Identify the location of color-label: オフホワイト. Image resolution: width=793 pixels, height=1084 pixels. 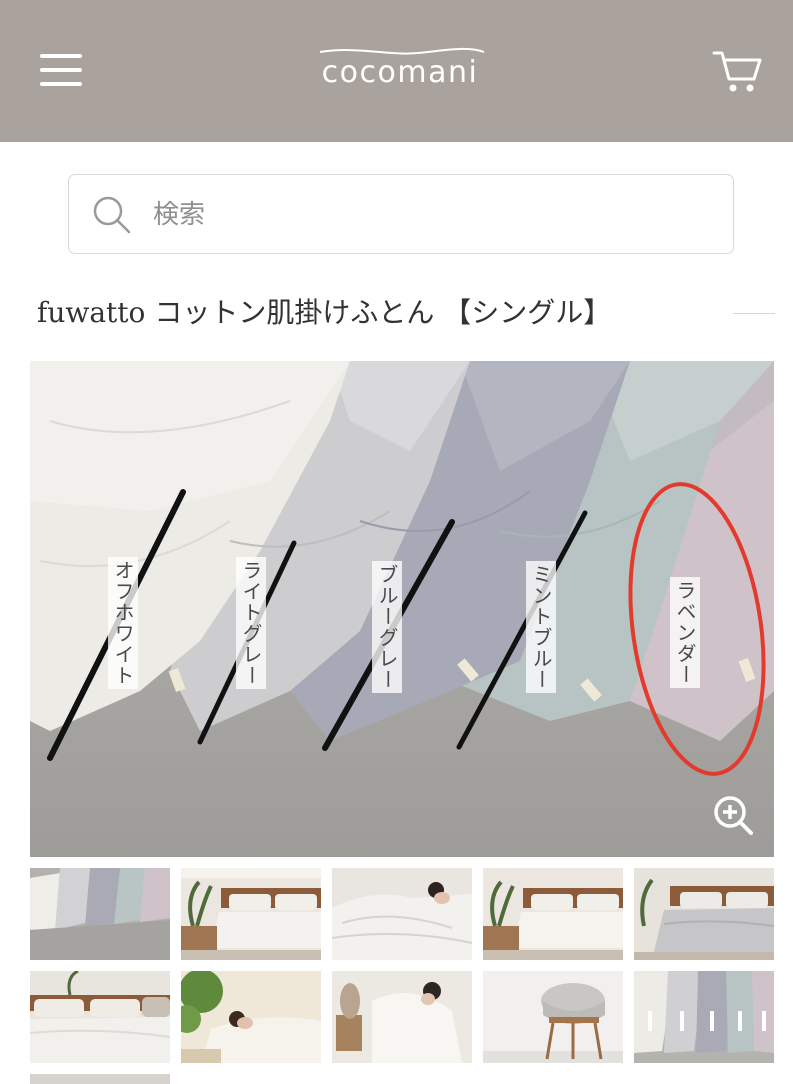
(123, 623).